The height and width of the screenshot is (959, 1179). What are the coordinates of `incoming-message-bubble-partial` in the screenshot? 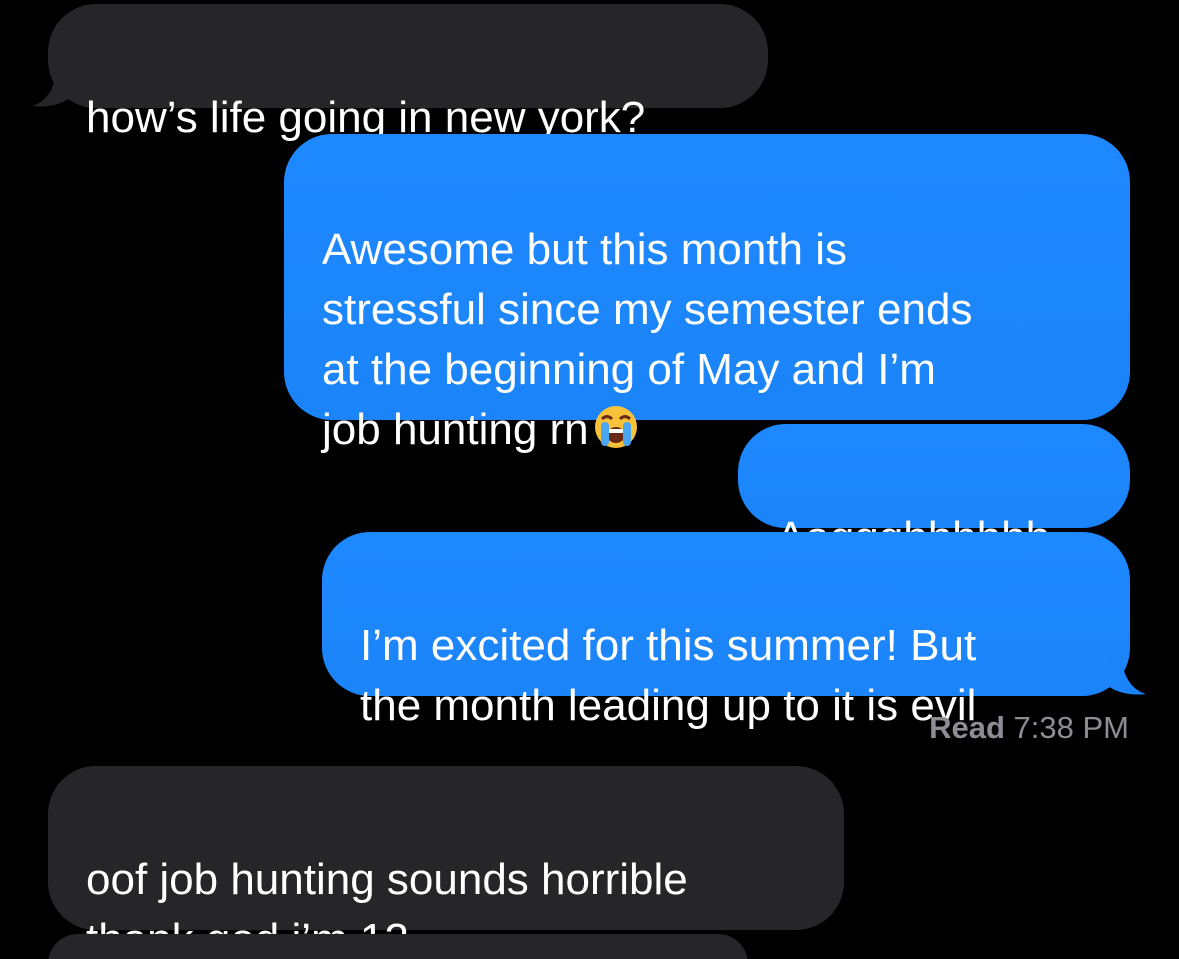 It's located at (398, 946).